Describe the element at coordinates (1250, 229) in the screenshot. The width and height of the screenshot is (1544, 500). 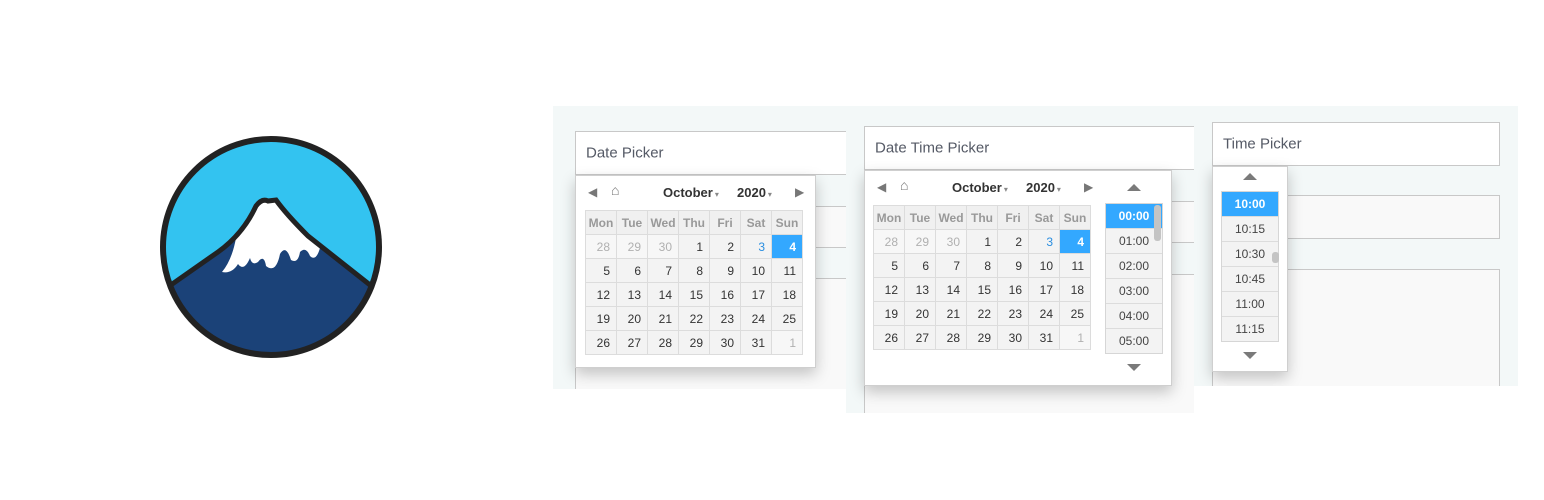
I see `time-option: 10:15` at that location.